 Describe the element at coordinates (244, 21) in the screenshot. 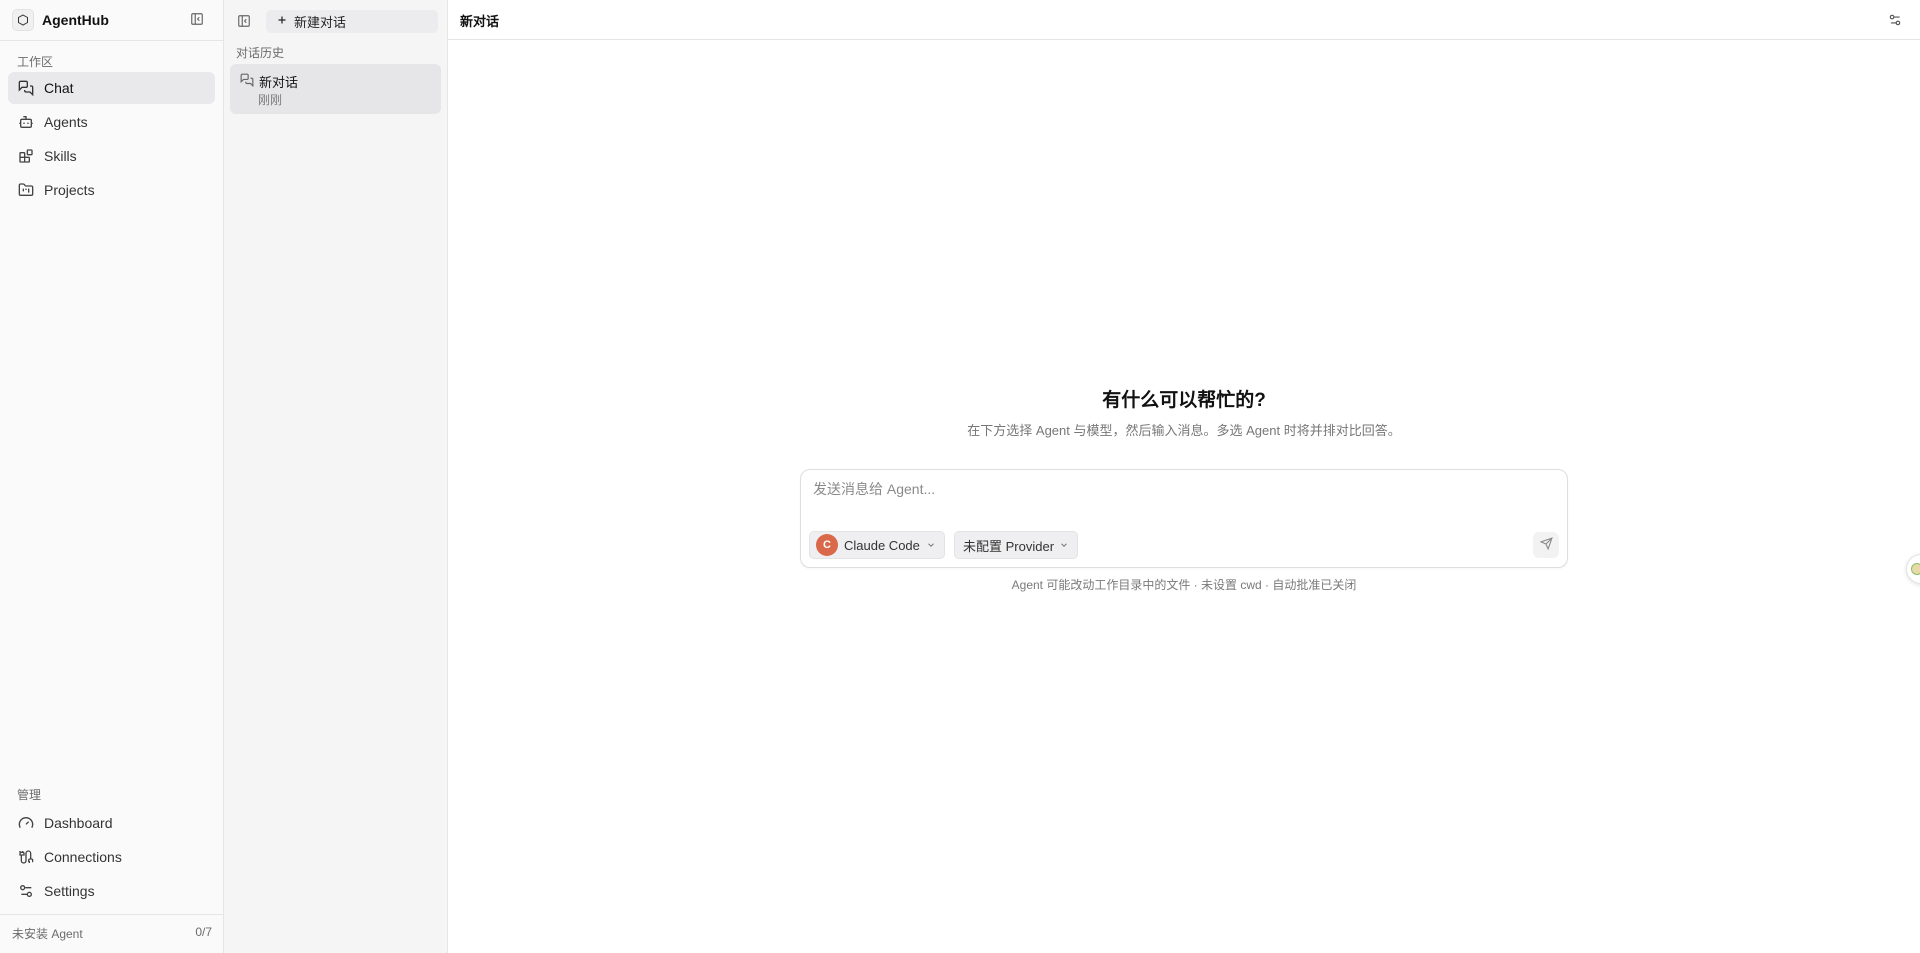

I see `toggle-history-icon` at that location.